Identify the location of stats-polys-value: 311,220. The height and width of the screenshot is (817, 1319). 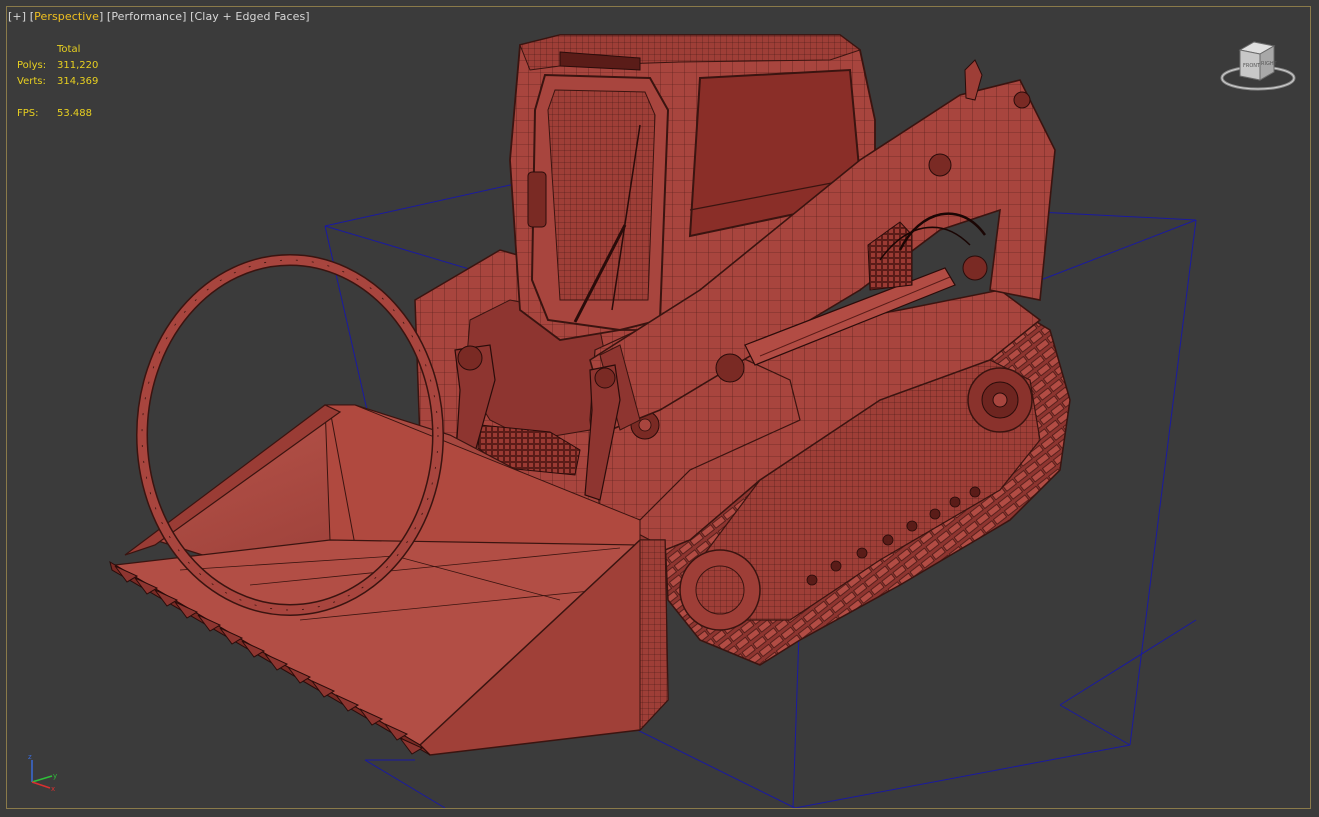
(78, 65).